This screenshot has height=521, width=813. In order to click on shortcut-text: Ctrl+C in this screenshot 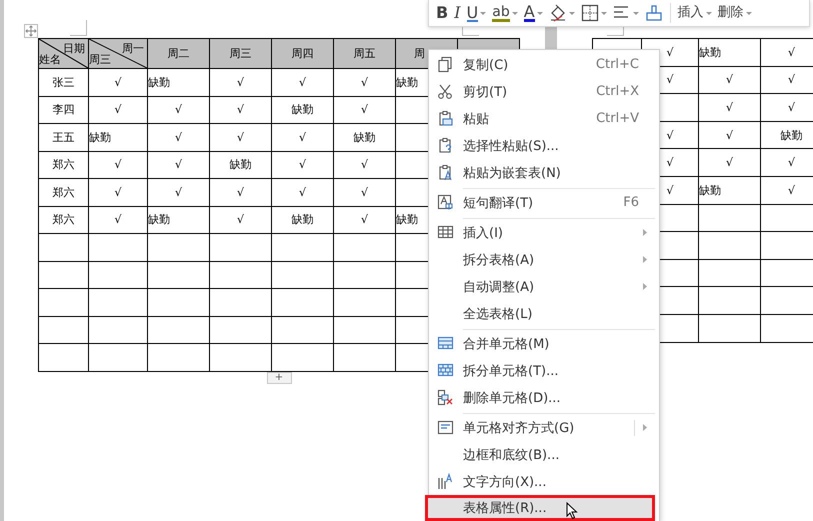, I will do `click(617, 64)`.